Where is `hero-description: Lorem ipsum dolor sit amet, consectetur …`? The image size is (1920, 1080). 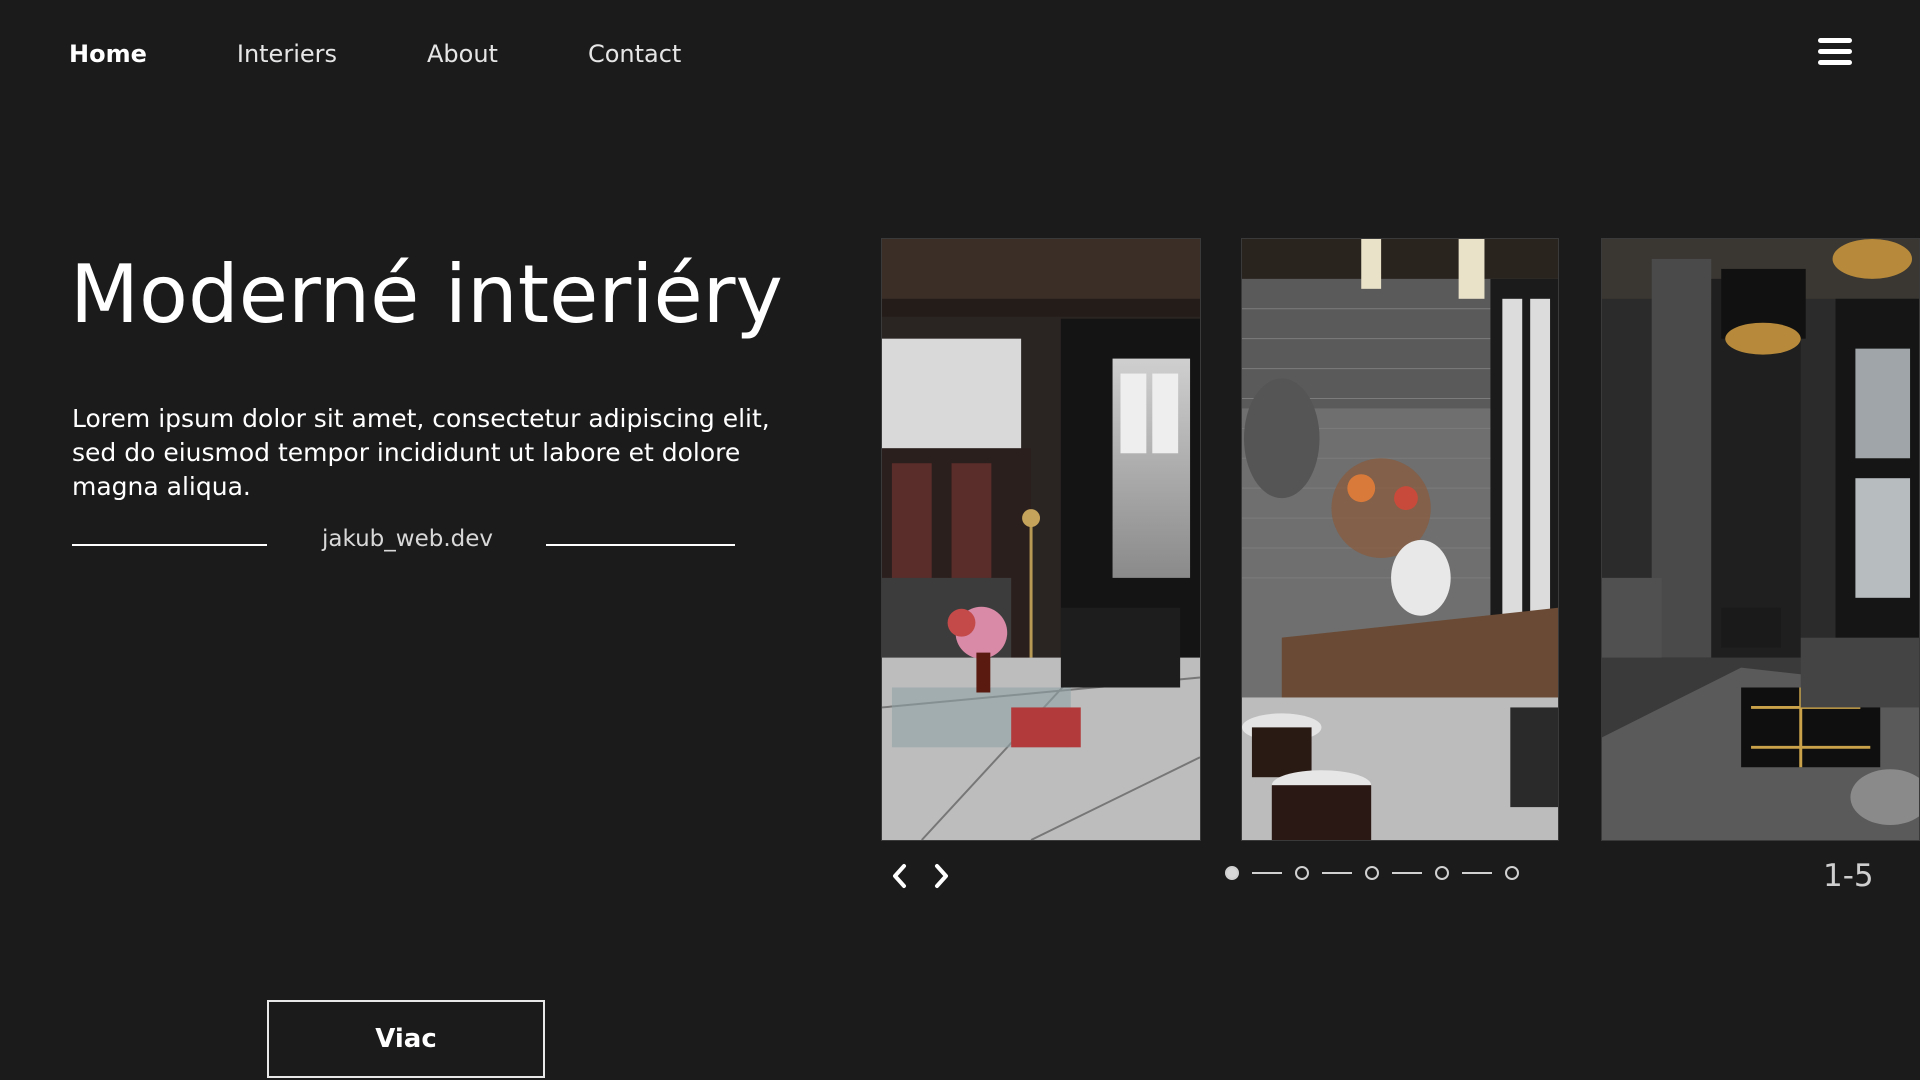 hero-description: Lorem ipsum dolor sit amet, consectetur … is located at coordinates (421, 452).